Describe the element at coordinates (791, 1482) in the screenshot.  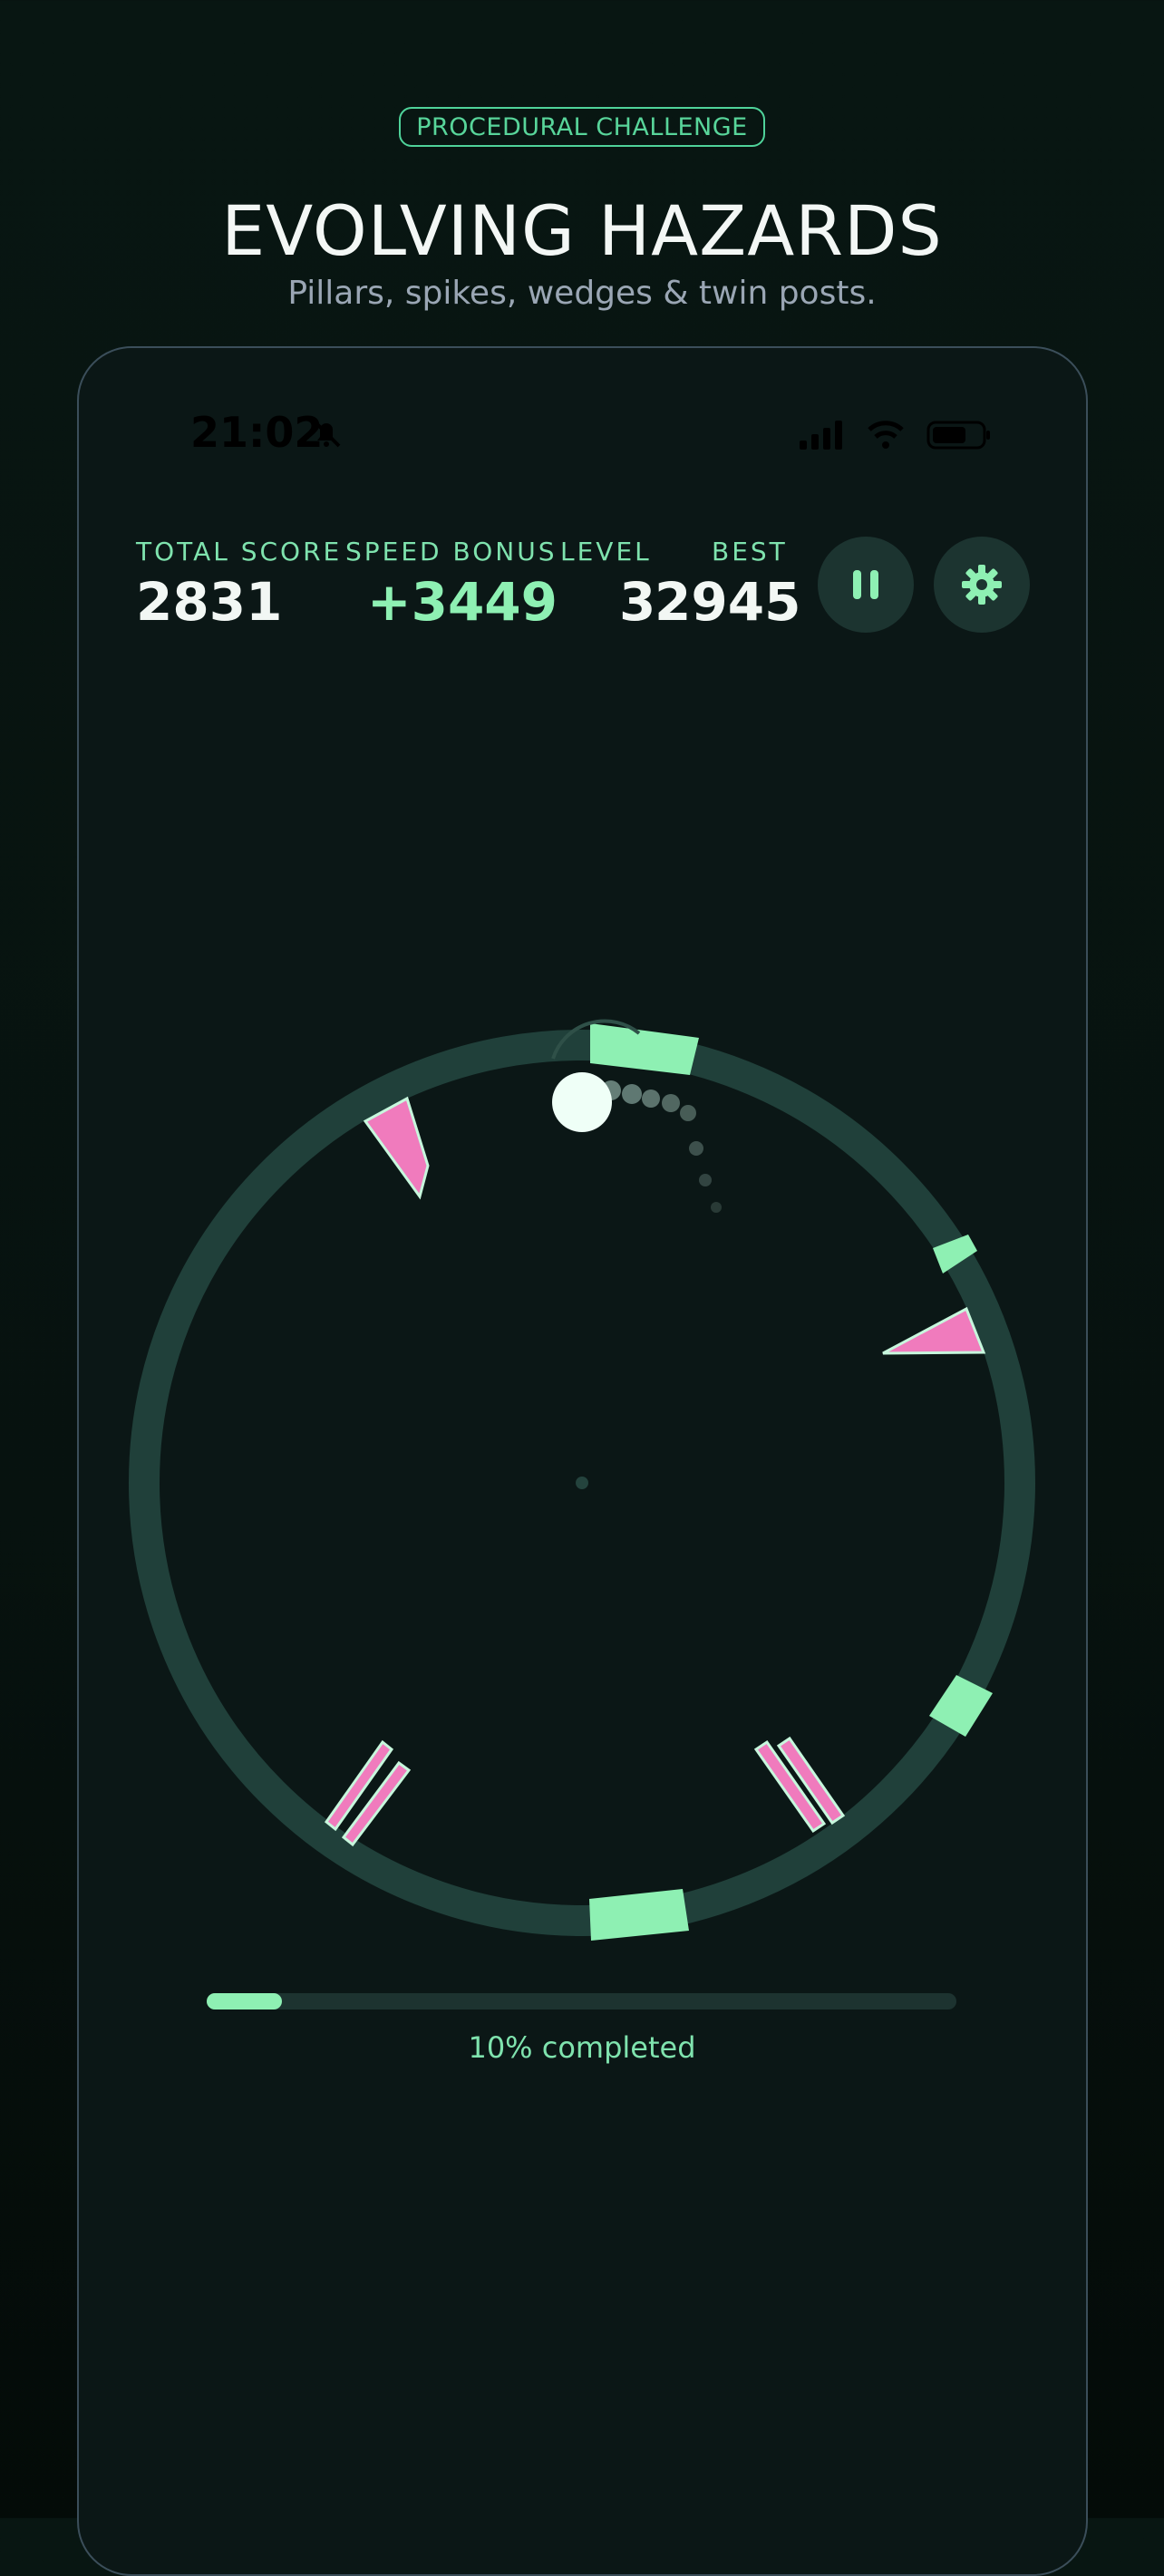
I see `safe-zones` at that location.